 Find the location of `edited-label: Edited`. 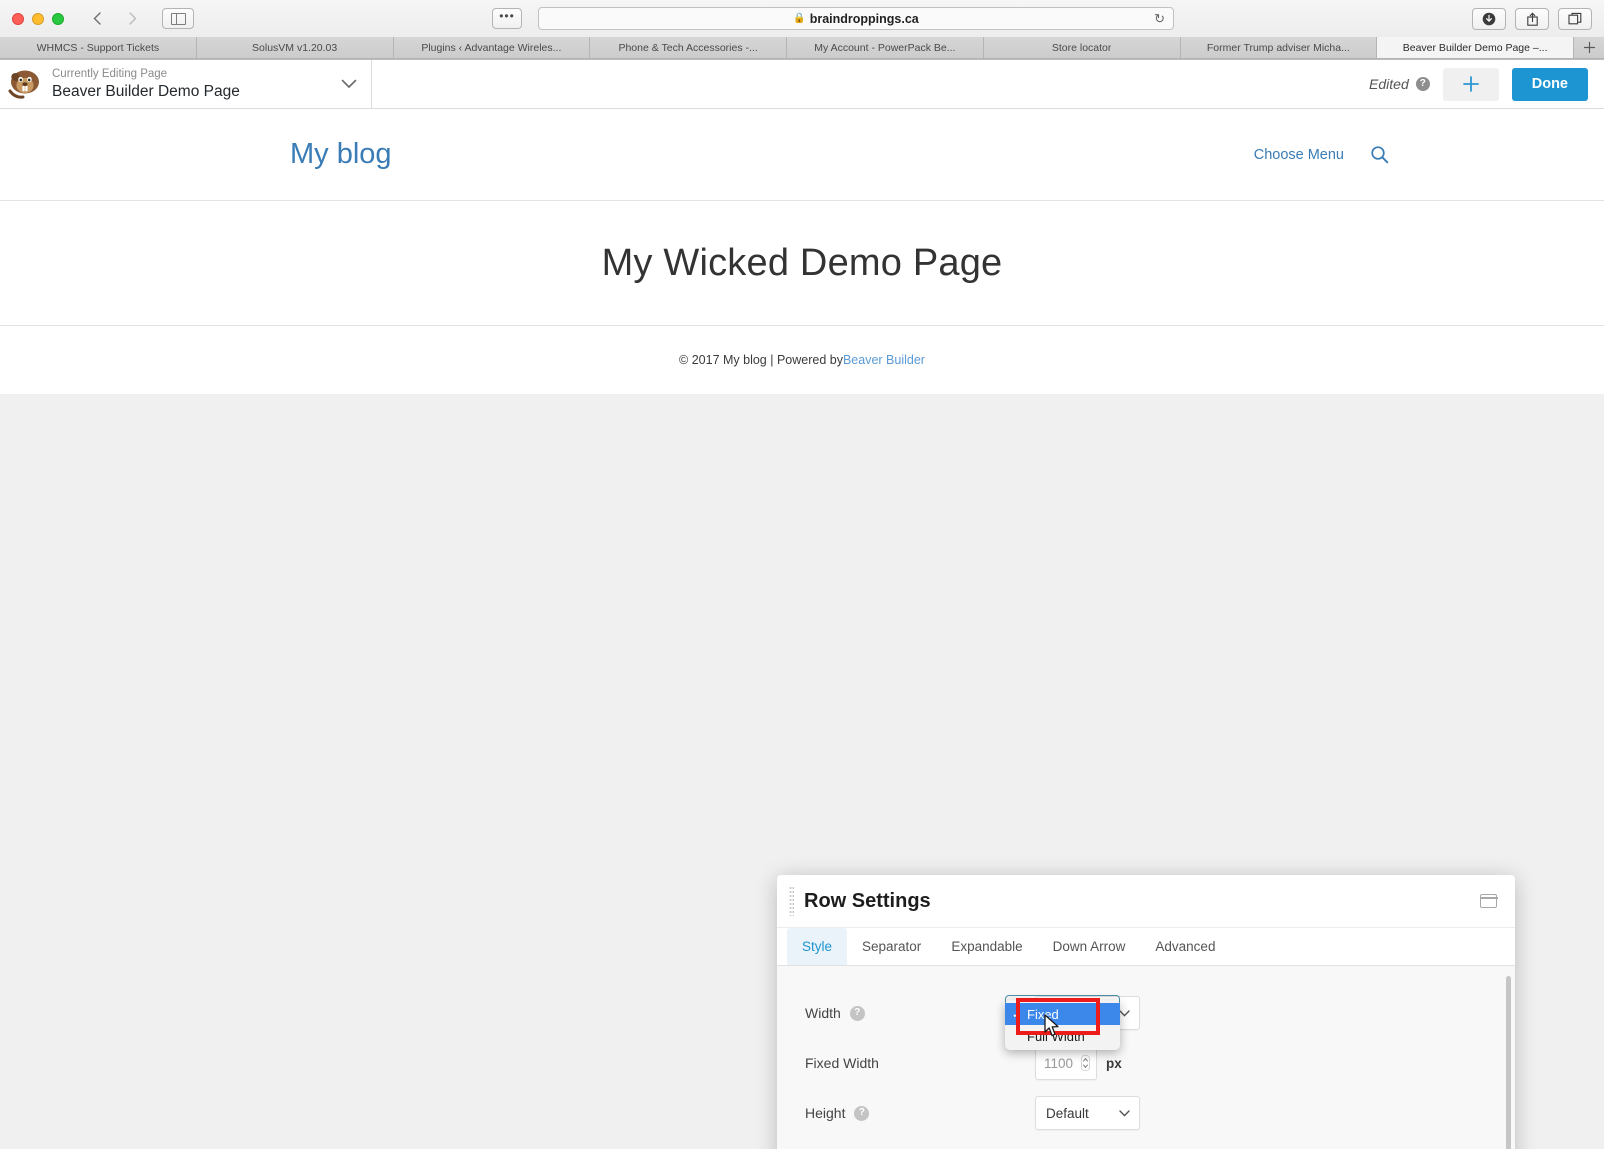

edited-label: Edited is located at coordinates (1389, 84).